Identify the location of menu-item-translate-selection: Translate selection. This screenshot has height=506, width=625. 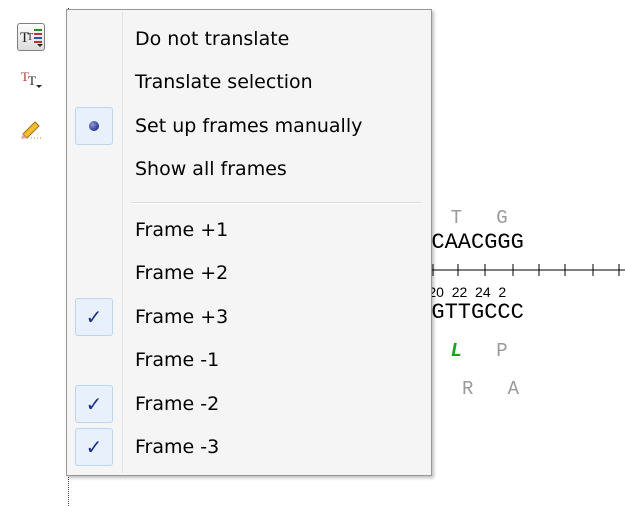
(249, 82).